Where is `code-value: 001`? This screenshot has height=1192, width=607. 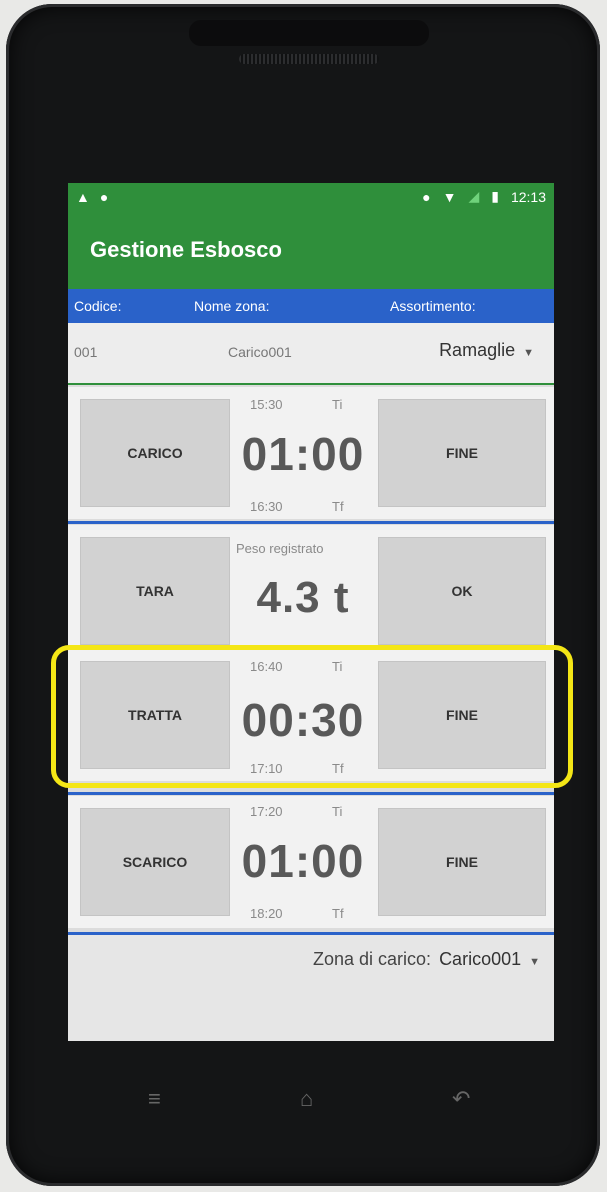
code-value: 001 is located at coordinates (86, 352).